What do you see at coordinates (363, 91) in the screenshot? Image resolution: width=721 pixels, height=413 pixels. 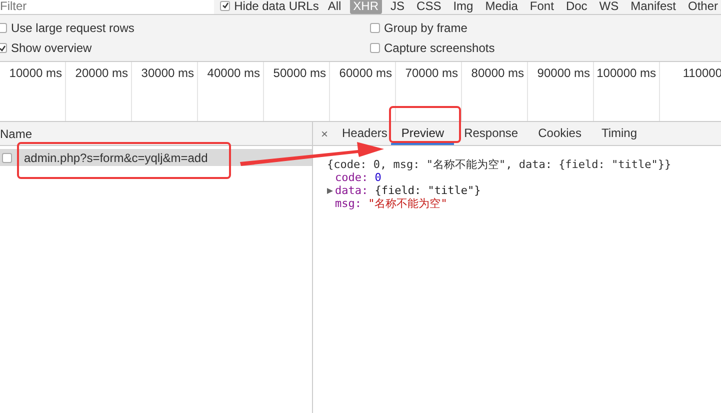 I see `time-tick: 60000 ms` at bounding box center [363, 91].